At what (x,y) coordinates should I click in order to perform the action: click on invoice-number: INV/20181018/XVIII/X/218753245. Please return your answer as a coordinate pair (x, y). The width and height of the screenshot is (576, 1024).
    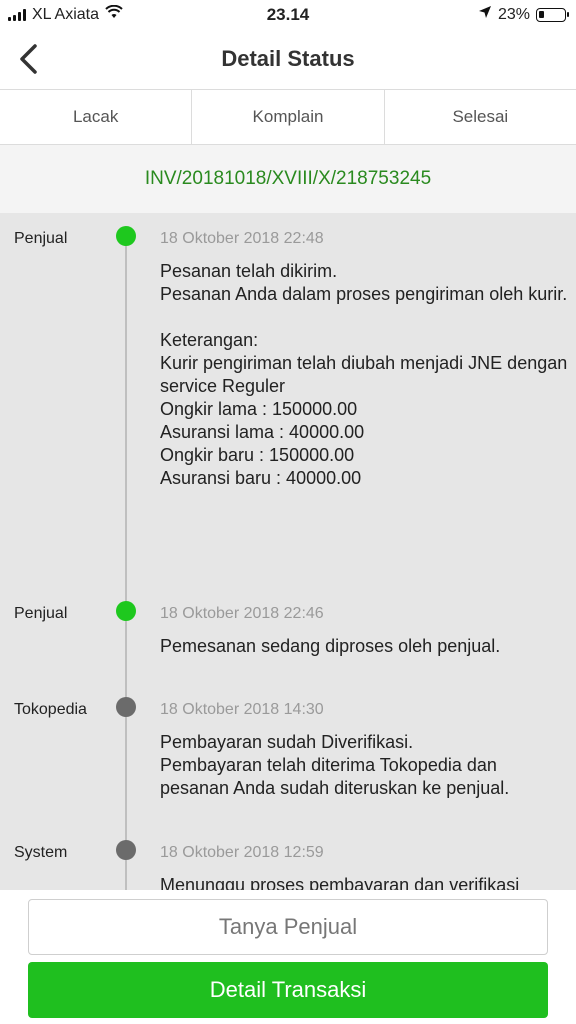
    Looking at the image, I should click on (288, 179).